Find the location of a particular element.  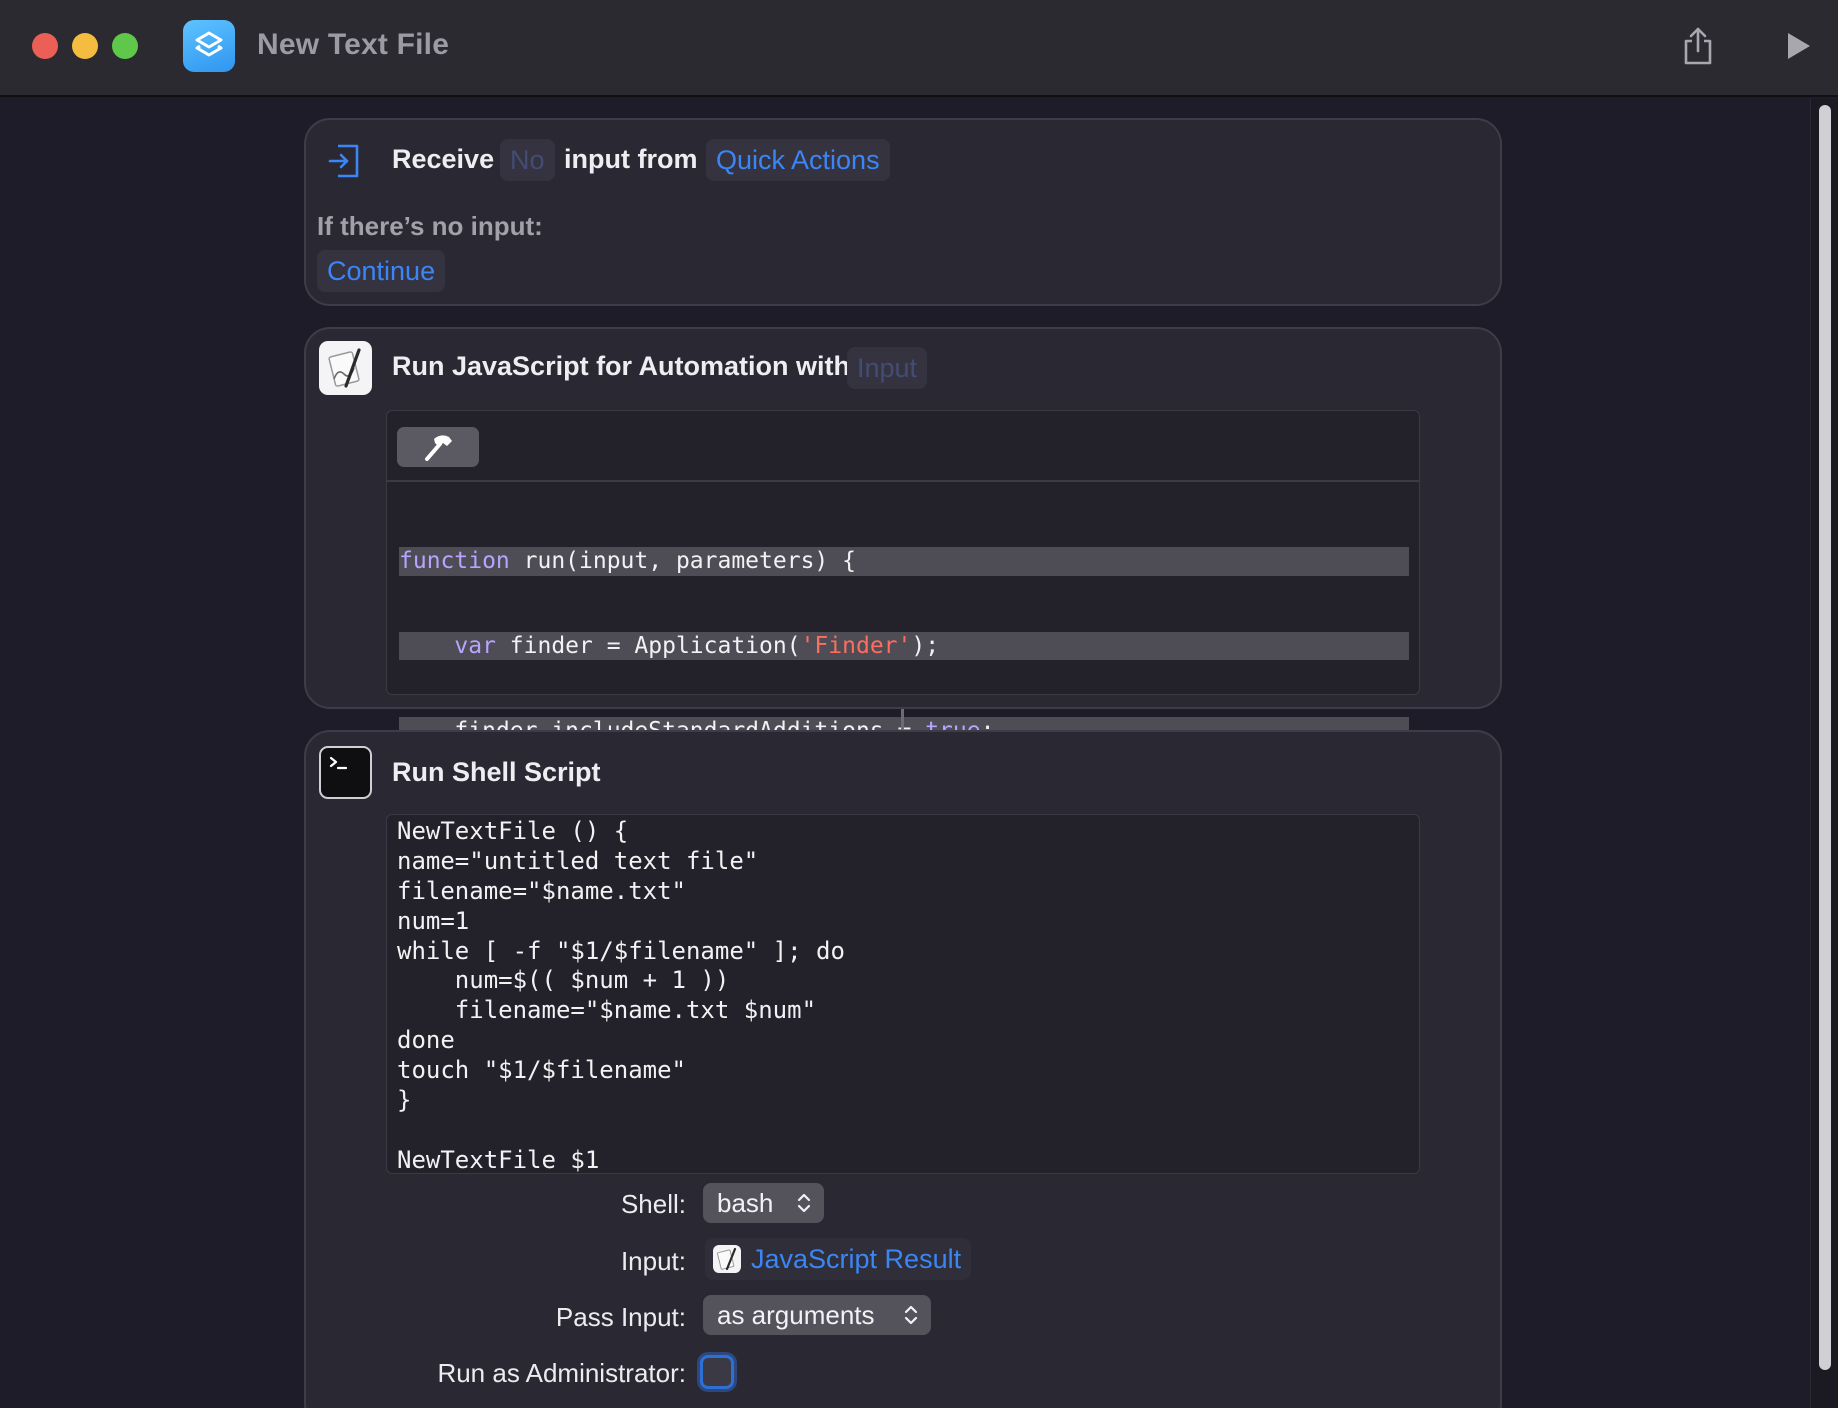

run-button is located at coordinates (1798, 46).